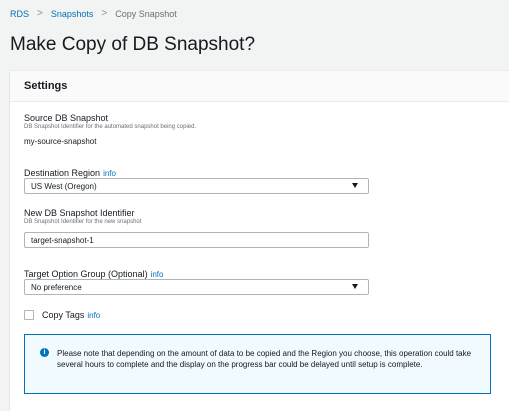  What do you see at coordinates (196, 287) in the screenshot?
I see `option-group-select: No preference` at bounding box center [196, 287].